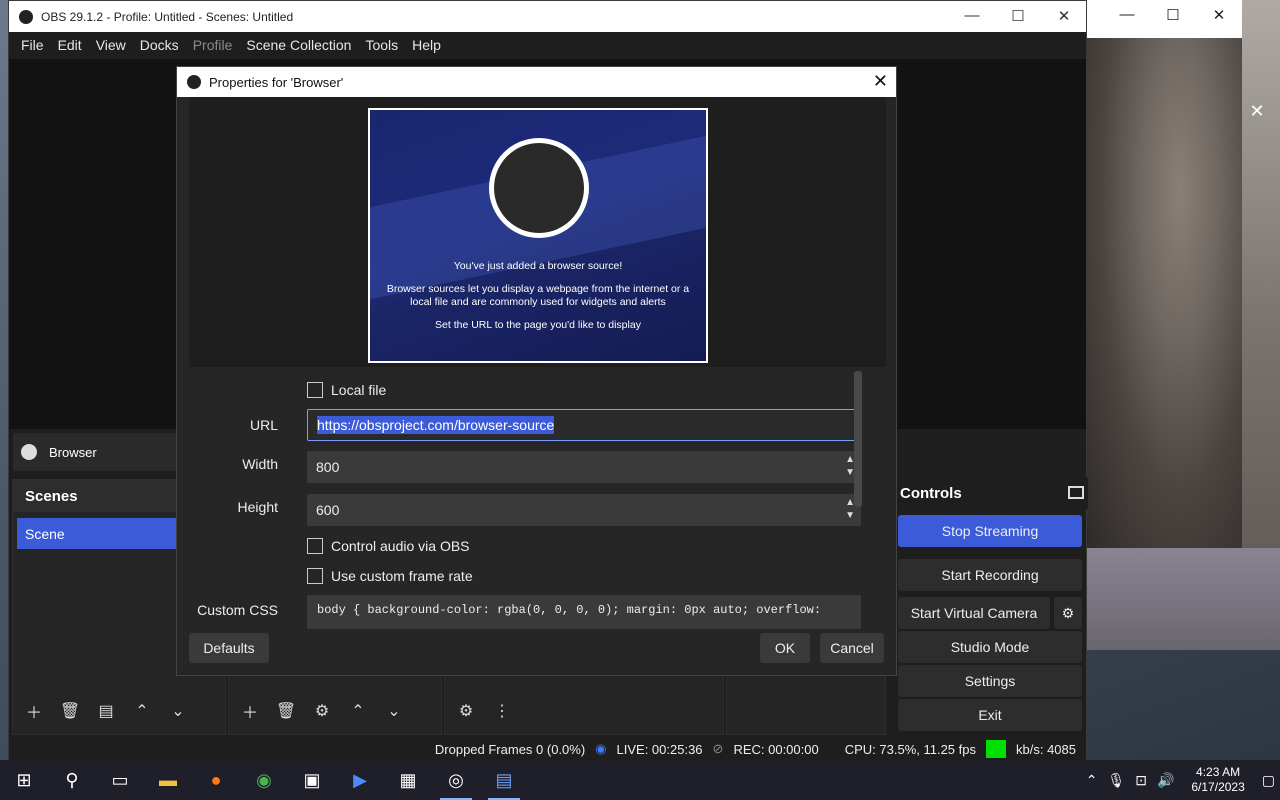 Image resolution: width=1280 pixels, height=800 pixels. What do you see at coordinates (1068, 613) in the screenshot?
I see `virtual-camera-settings-icon: ⚙` at bounding box center [1068, 613].